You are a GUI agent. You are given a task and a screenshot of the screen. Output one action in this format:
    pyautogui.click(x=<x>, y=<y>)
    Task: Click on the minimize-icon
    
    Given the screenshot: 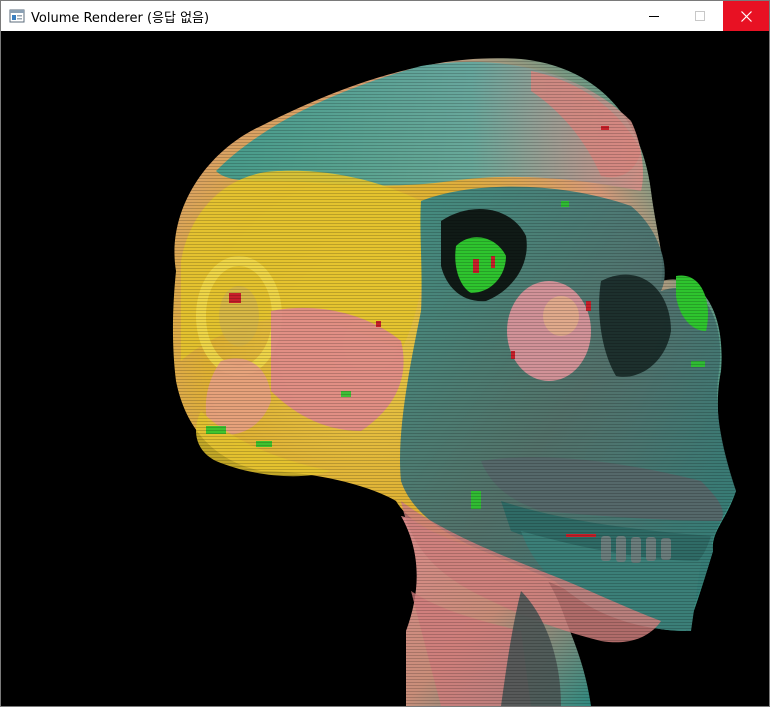 What is the action you would take?
    pyautogui.click(x=654, y=16)
    